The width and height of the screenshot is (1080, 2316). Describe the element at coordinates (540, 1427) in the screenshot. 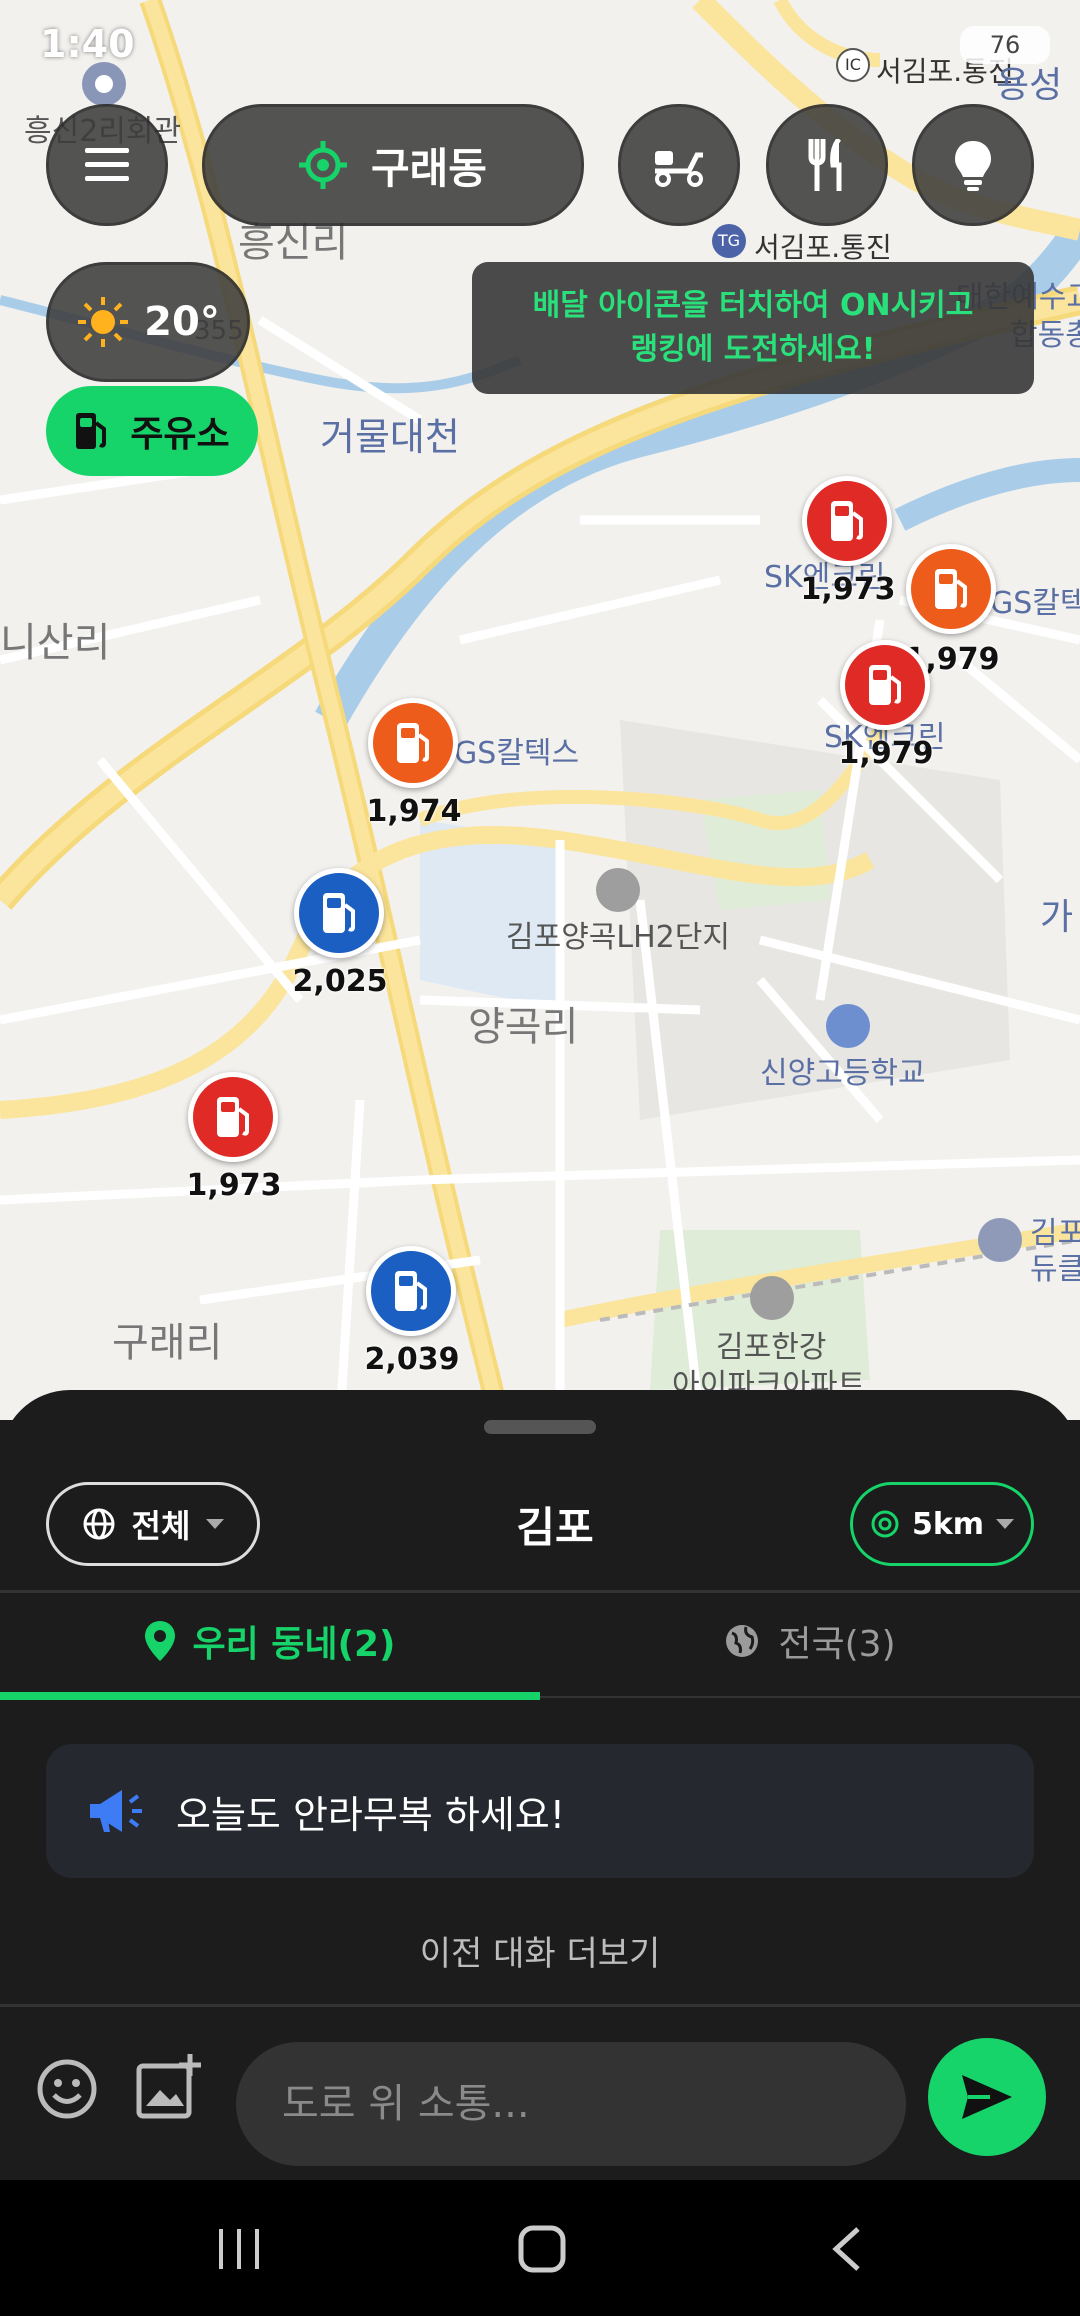

I see `sheet-drag-handle` at that location.